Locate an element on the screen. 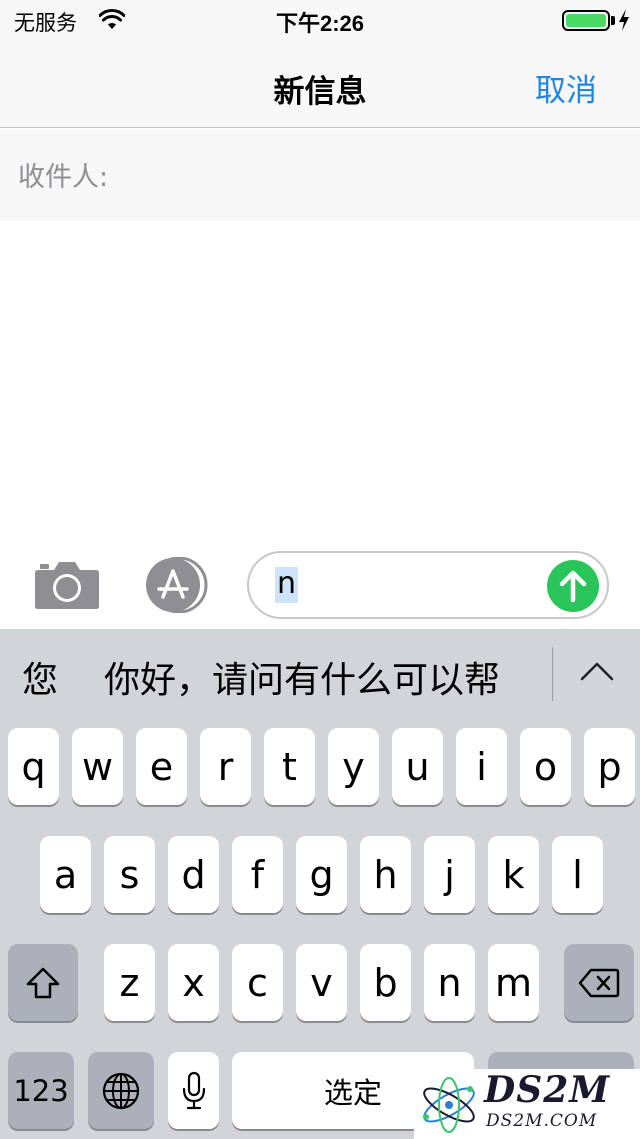  key-a: a is located at coordinates (65, 874).